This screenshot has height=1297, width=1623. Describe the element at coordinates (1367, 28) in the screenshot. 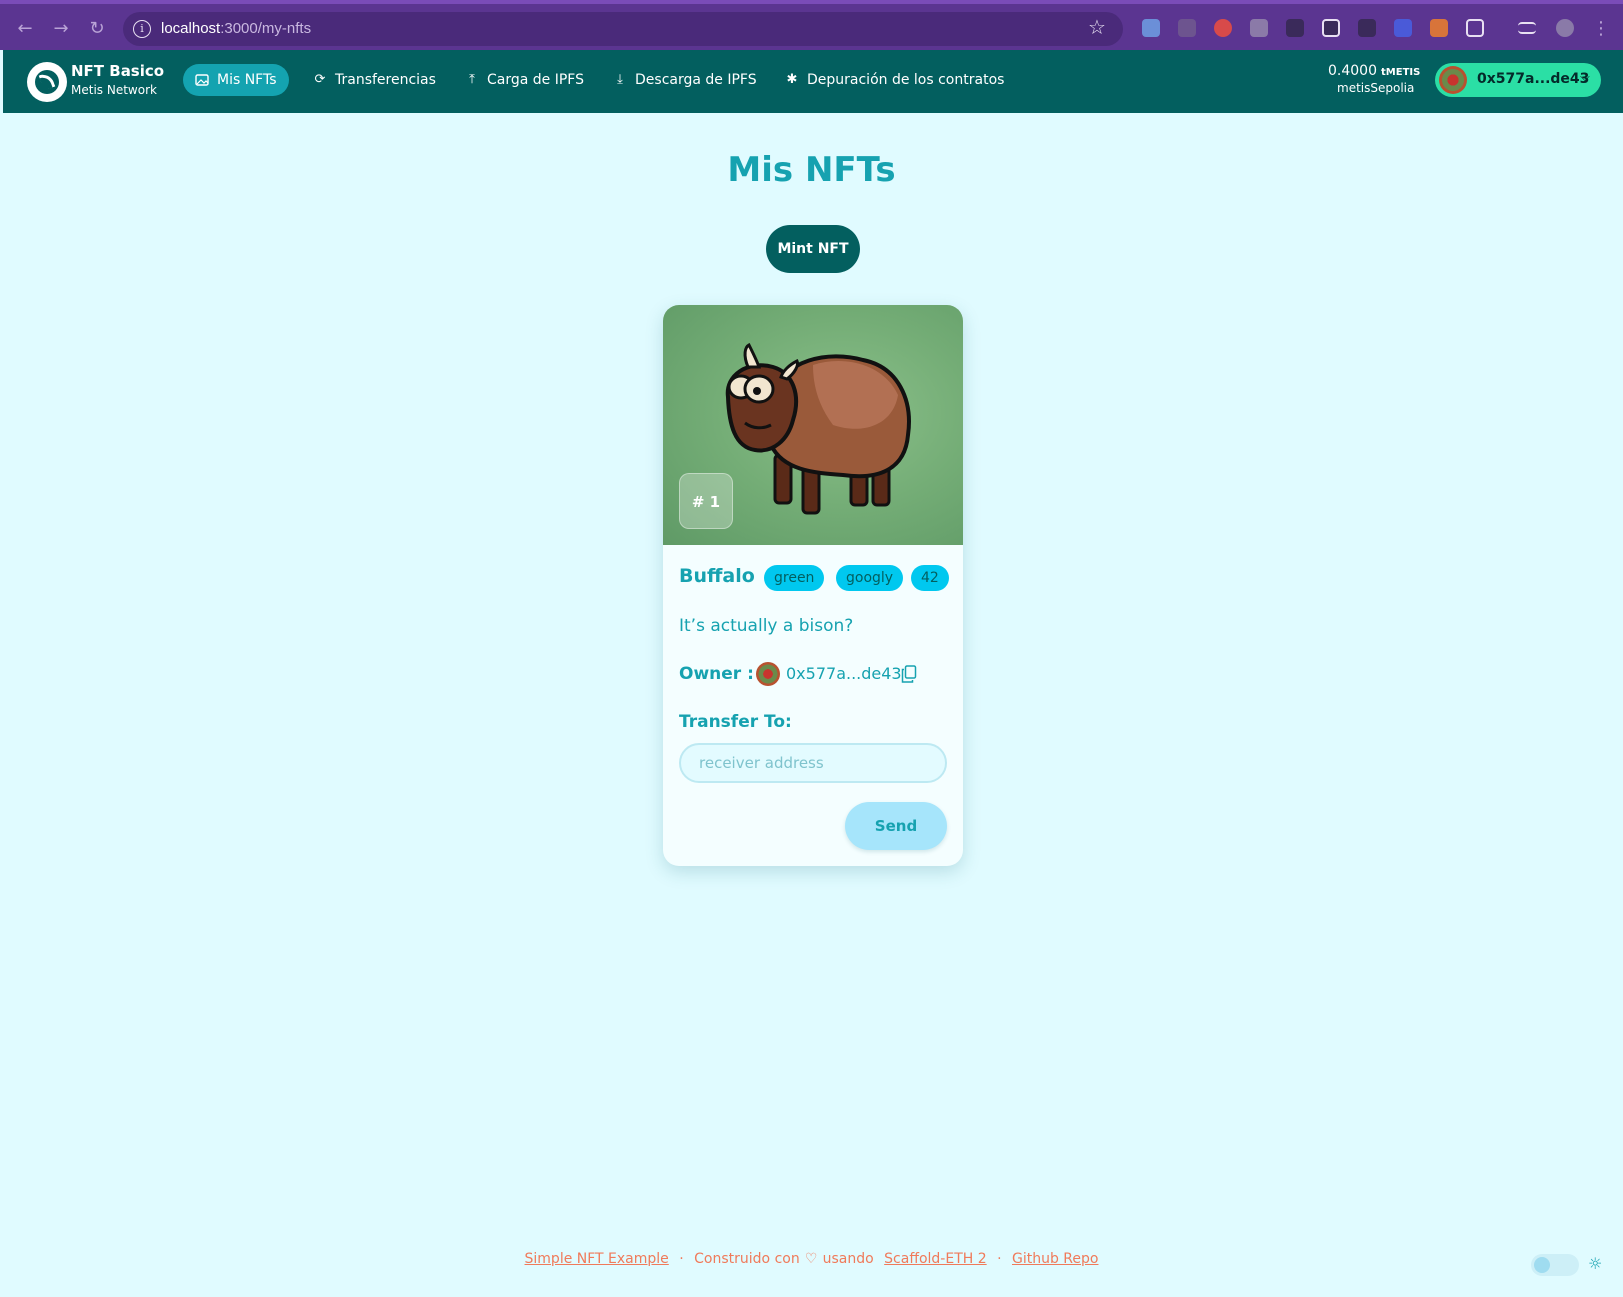

I see `font-extension-icon` at that location.